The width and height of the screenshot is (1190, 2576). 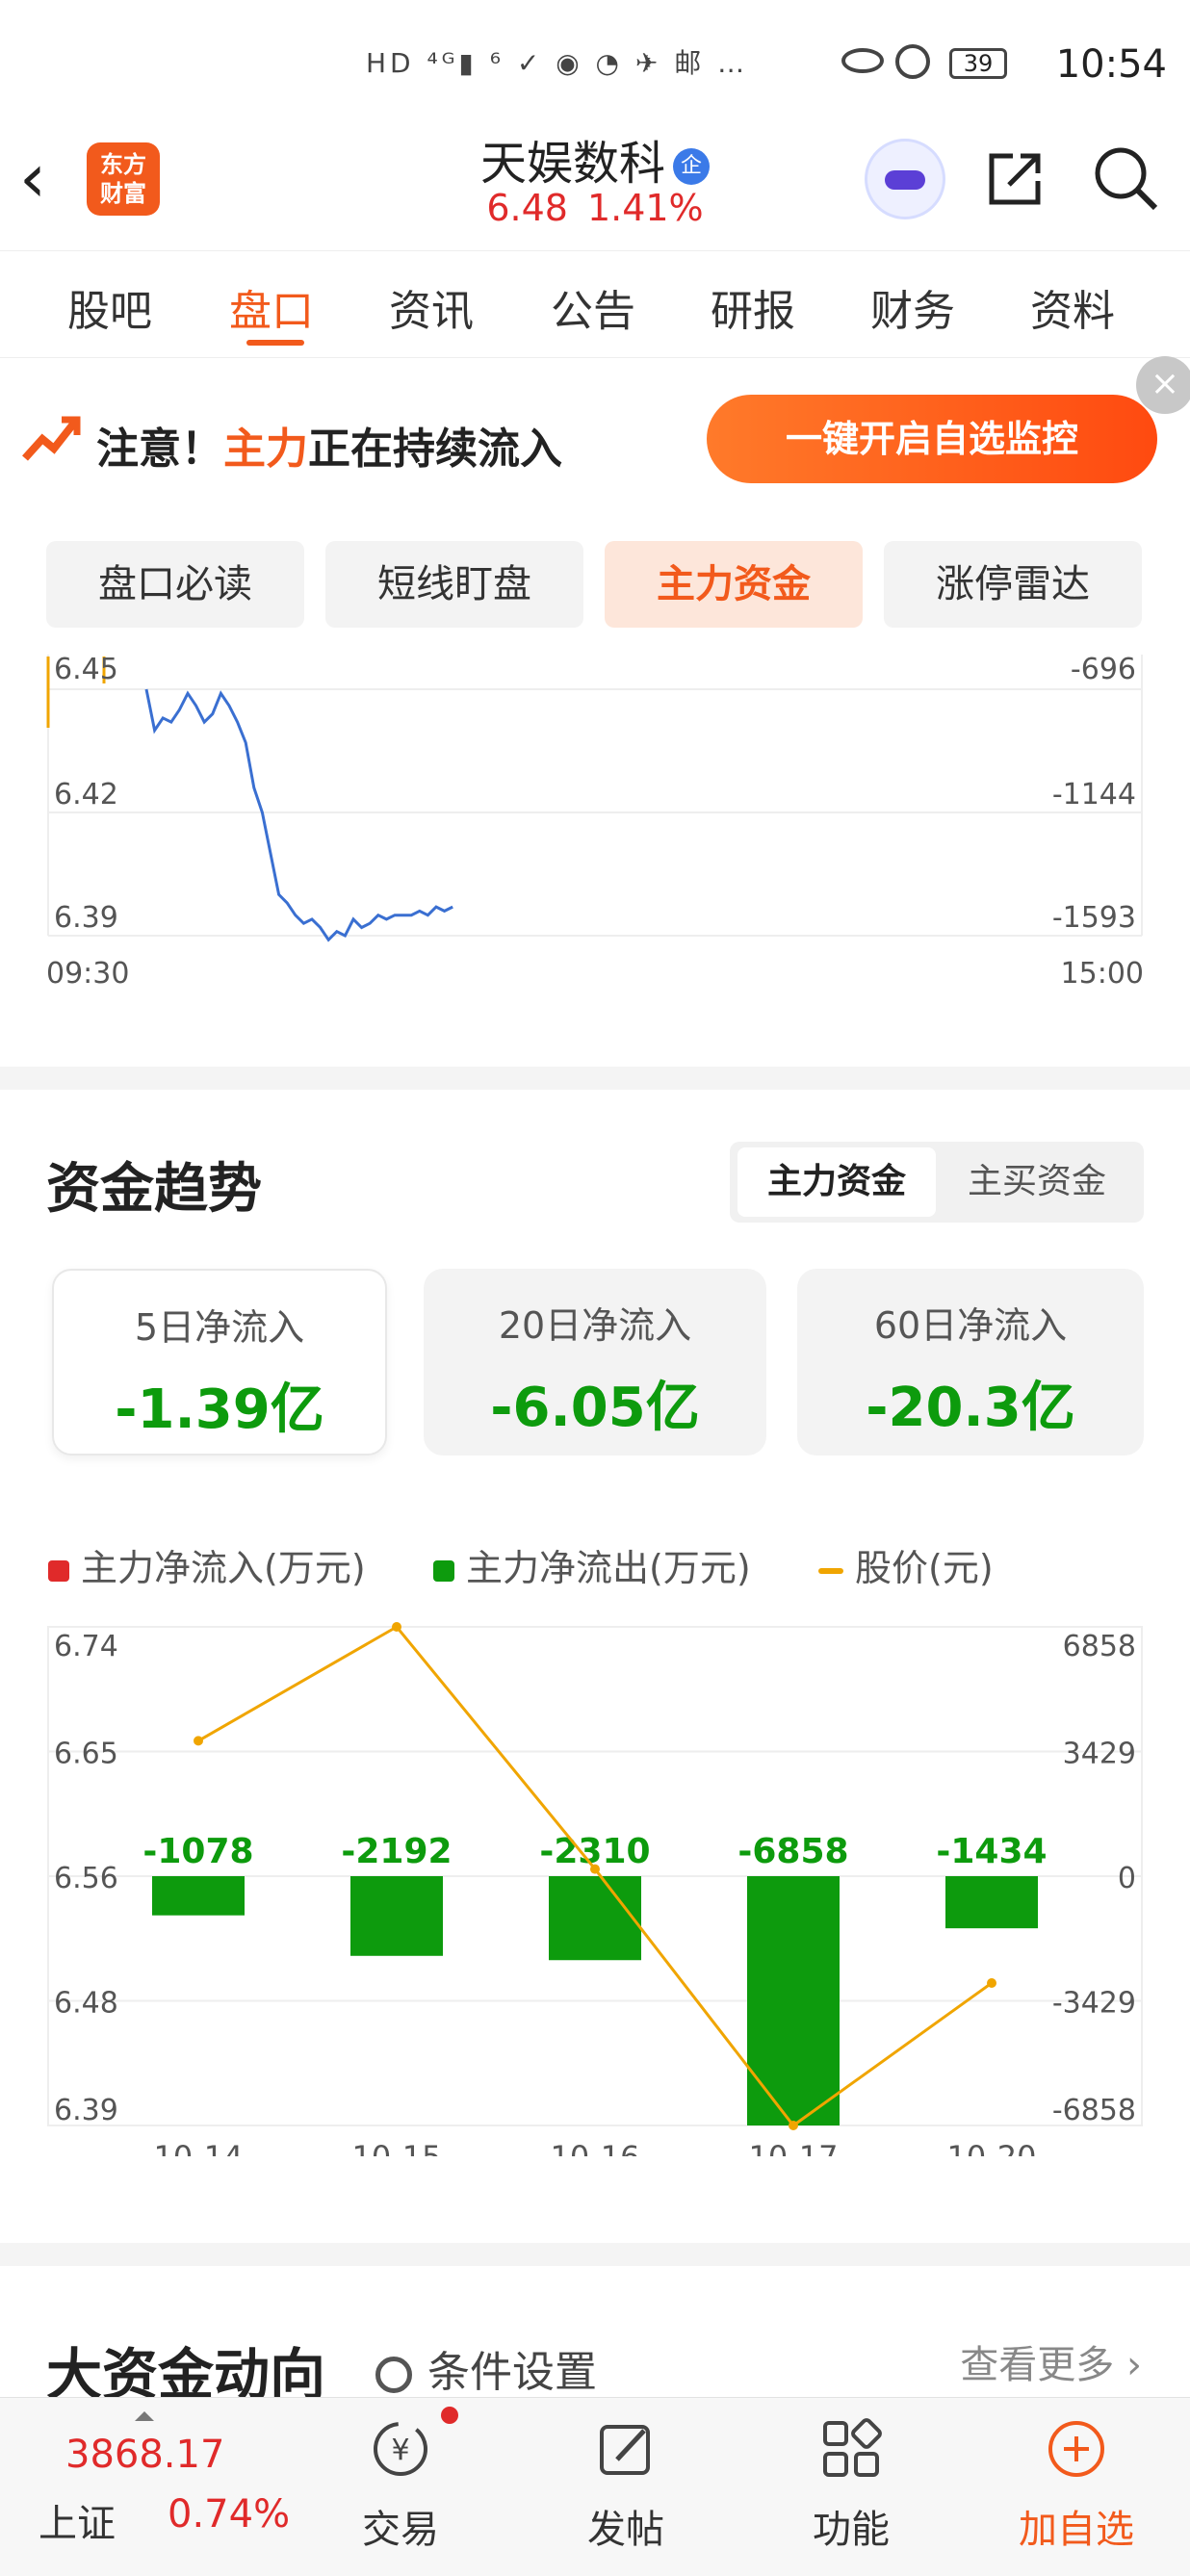 What do you see at coordinates (144, 2455) in the screenshot?
I see `index-value: 3868.17` at bounding box center [144, 2455].